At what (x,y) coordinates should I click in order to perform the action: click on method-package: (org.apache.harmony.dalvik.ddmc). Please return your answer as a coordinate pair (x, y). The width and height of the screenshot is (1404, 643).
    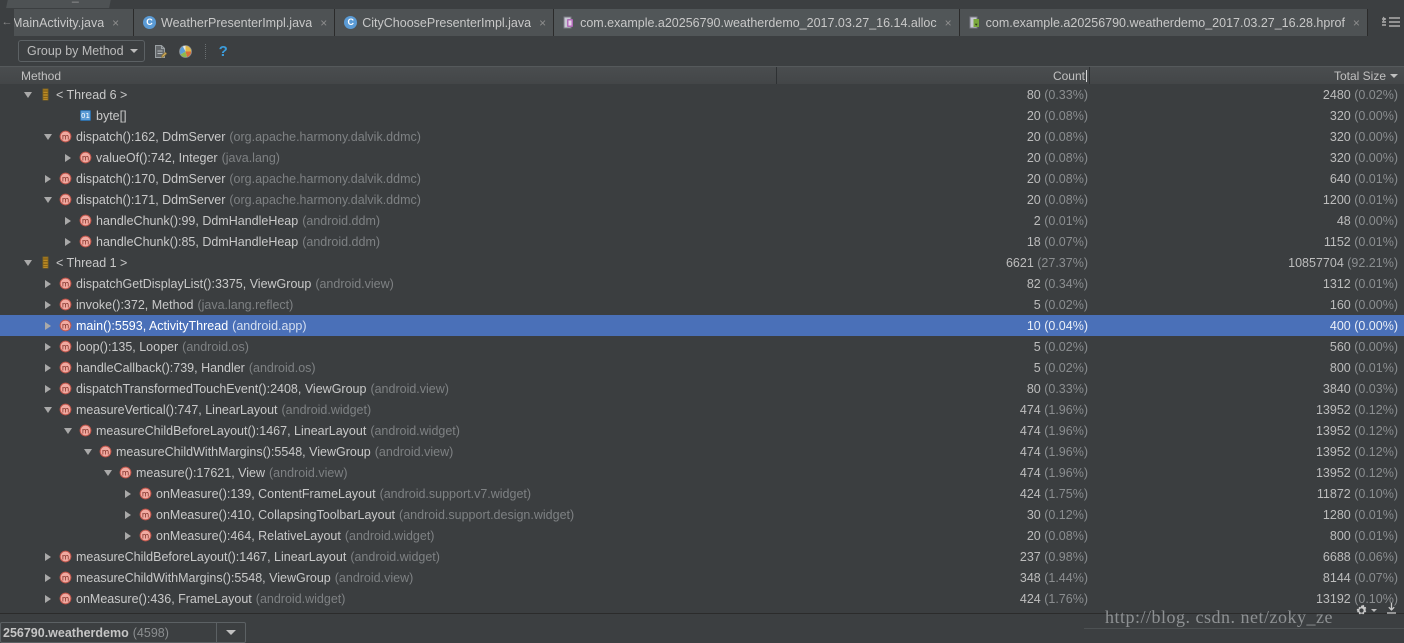
    Looking at the image, I should click on (325, 178).